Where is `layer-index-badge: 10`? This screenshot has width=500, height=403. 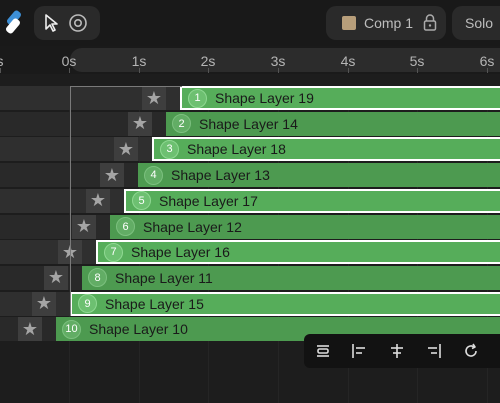
layer-index-badge: 10 is located at coordinates (71, 329).